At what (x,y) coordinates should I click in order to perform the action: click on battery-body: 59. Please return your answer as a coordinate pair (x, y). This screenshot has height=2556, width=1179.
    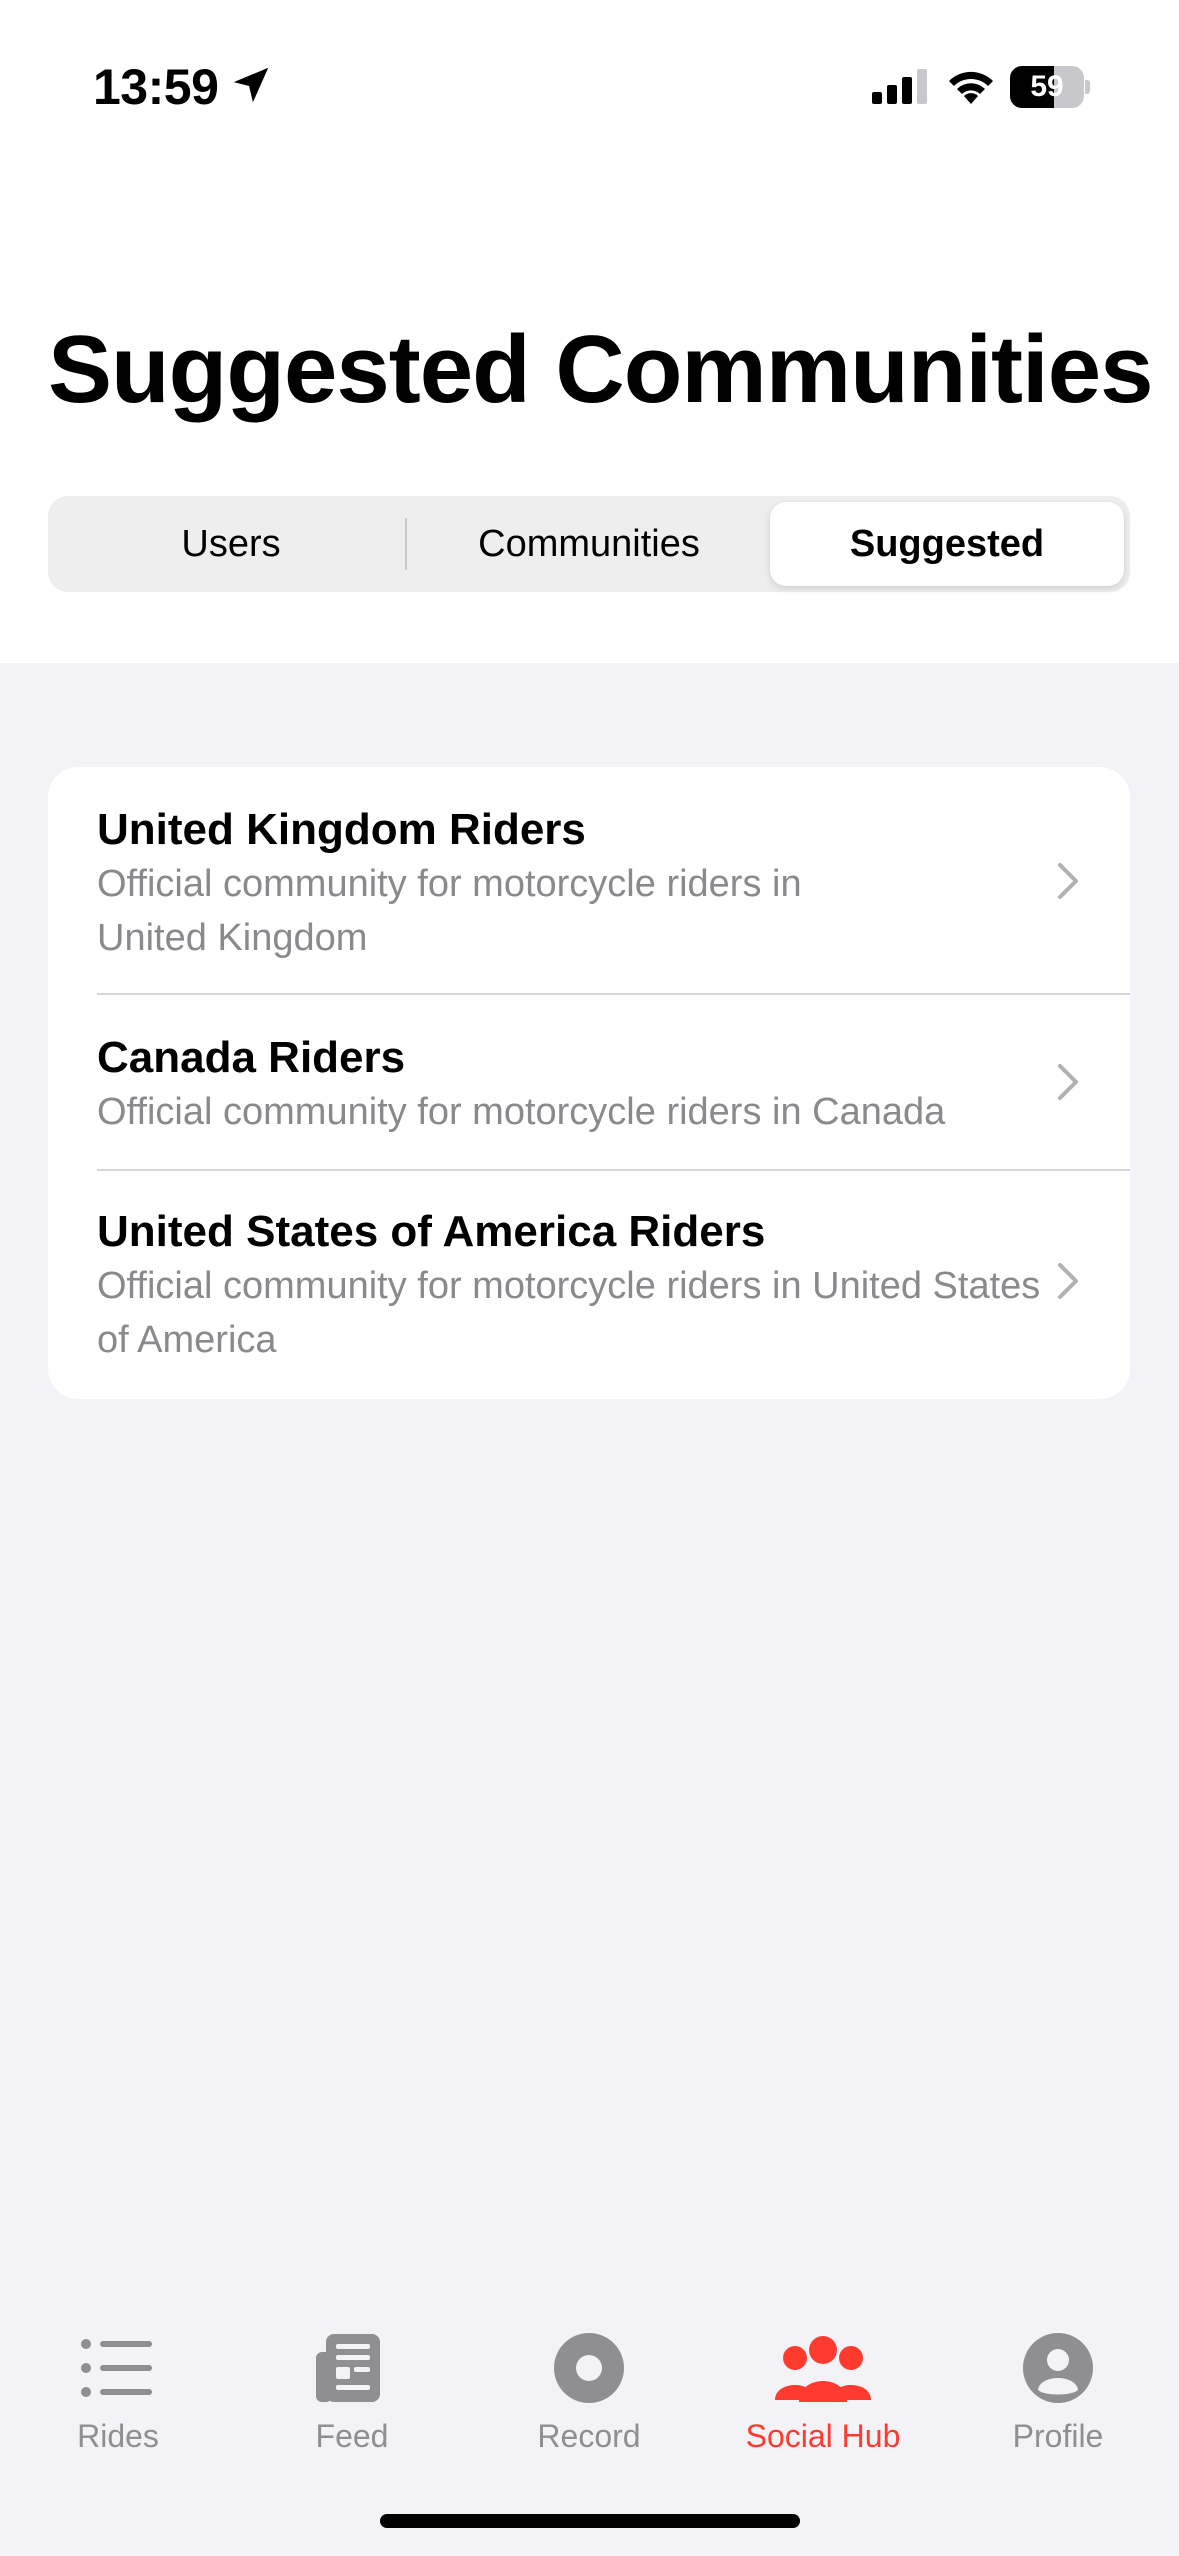
    Looking at the image, I should click on (1047, 87).